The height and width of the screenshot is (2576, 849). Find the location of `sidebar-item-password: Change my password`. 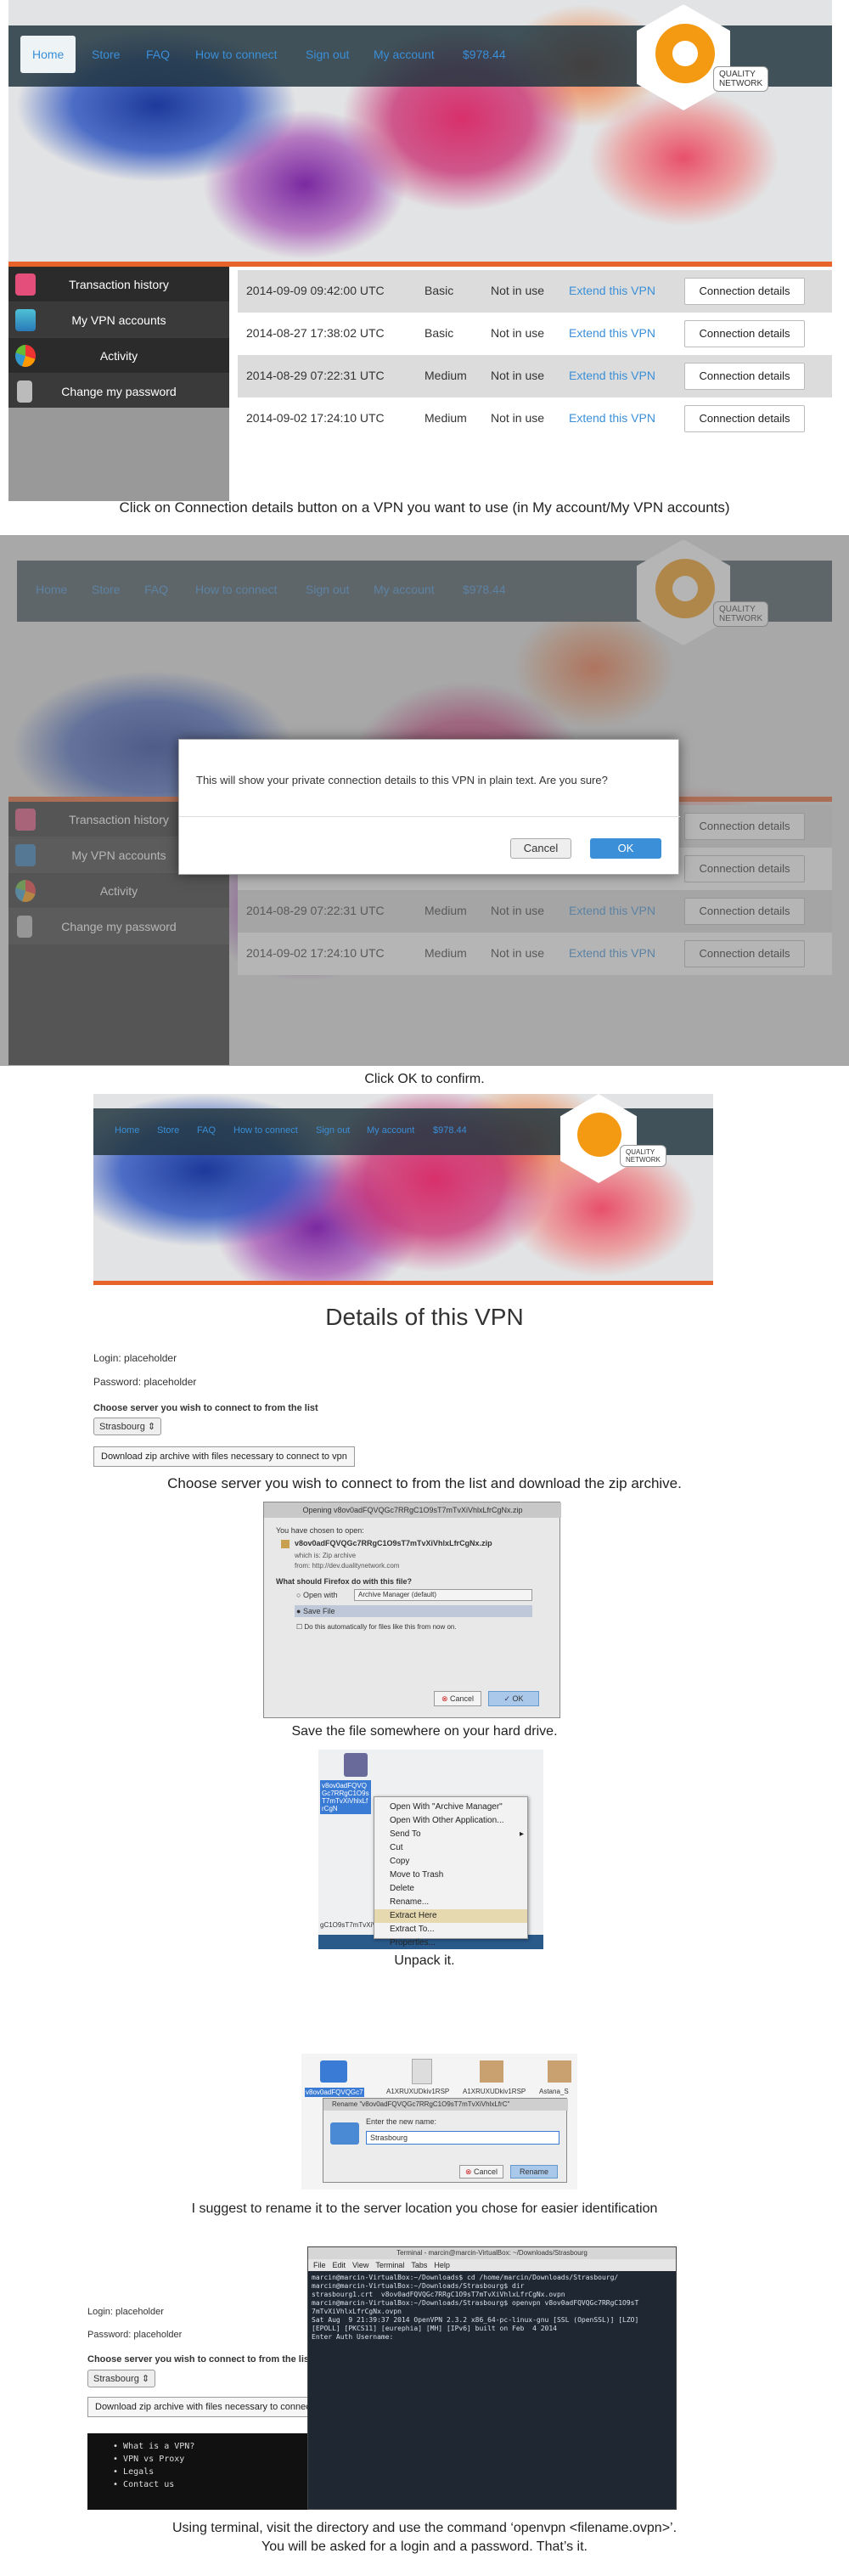

sidebar-item-password: Change my password is located at coordinates (118, 391).